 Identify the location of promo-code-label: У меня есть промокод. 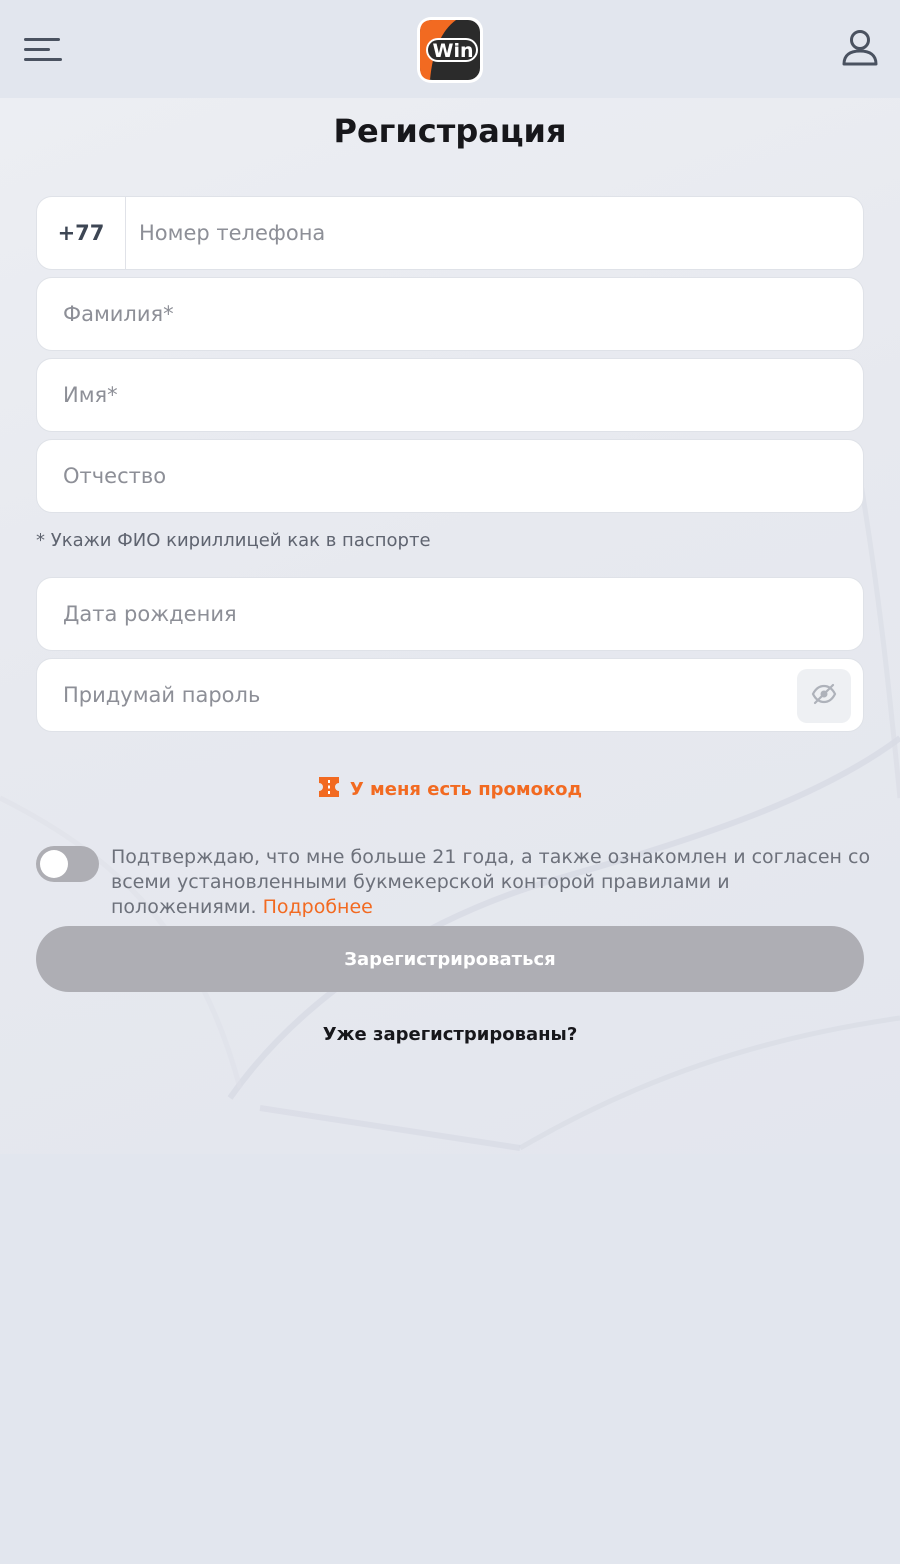
(466, 789).